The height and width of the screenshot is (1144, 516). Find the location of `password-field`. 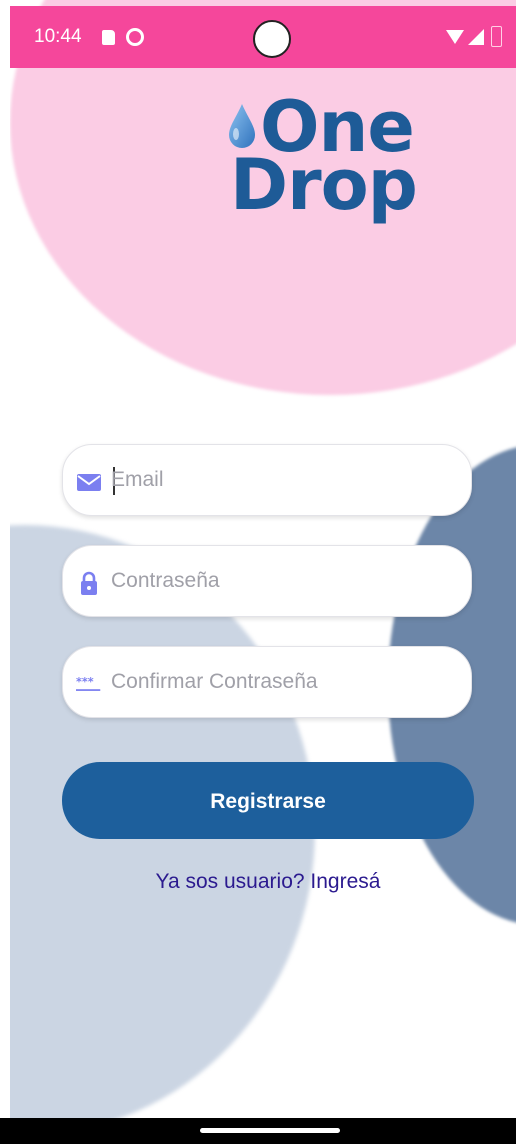

password-field is located at coordinates (267, 581).